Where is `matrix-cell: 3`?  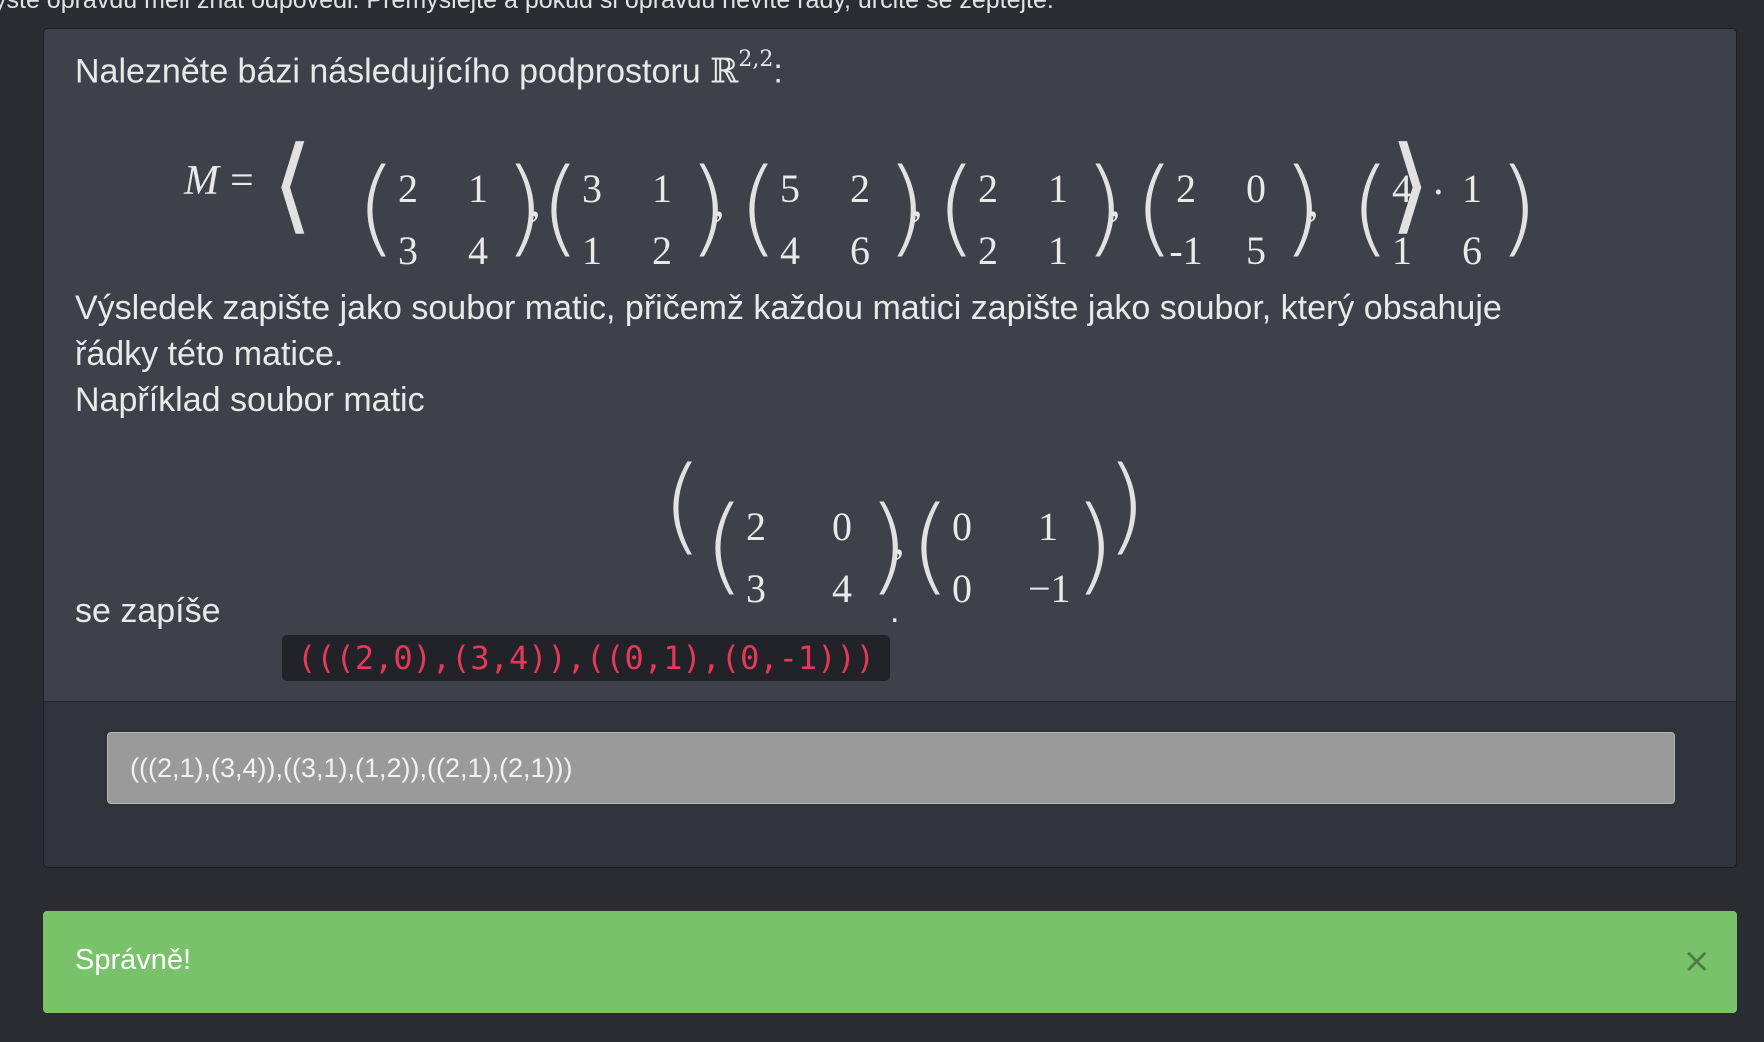
matrix-cell: 3 is located at coordinates (756, 588).